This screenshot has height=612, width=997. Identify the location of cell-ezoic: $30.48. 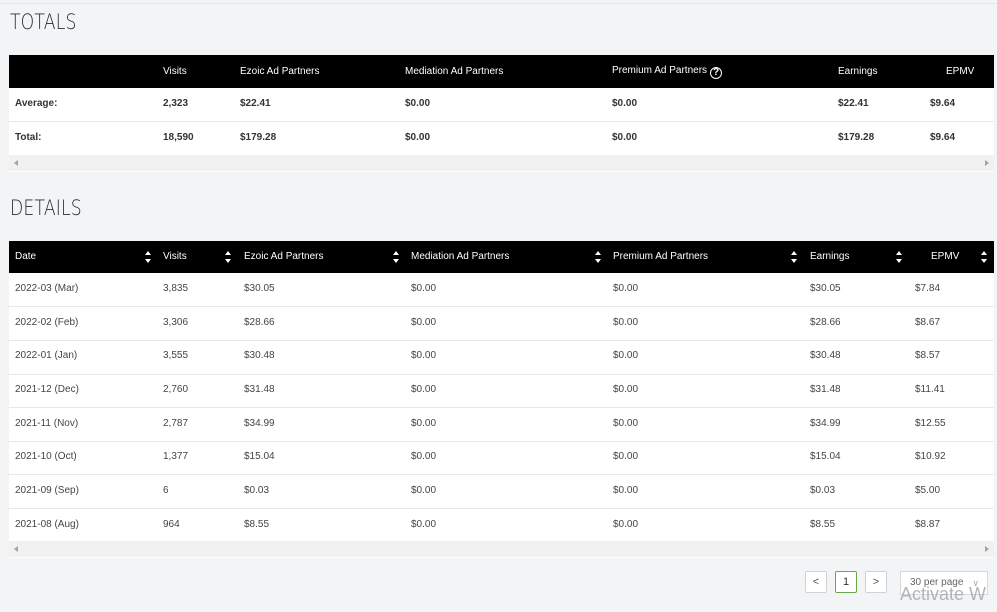
(259, 355).